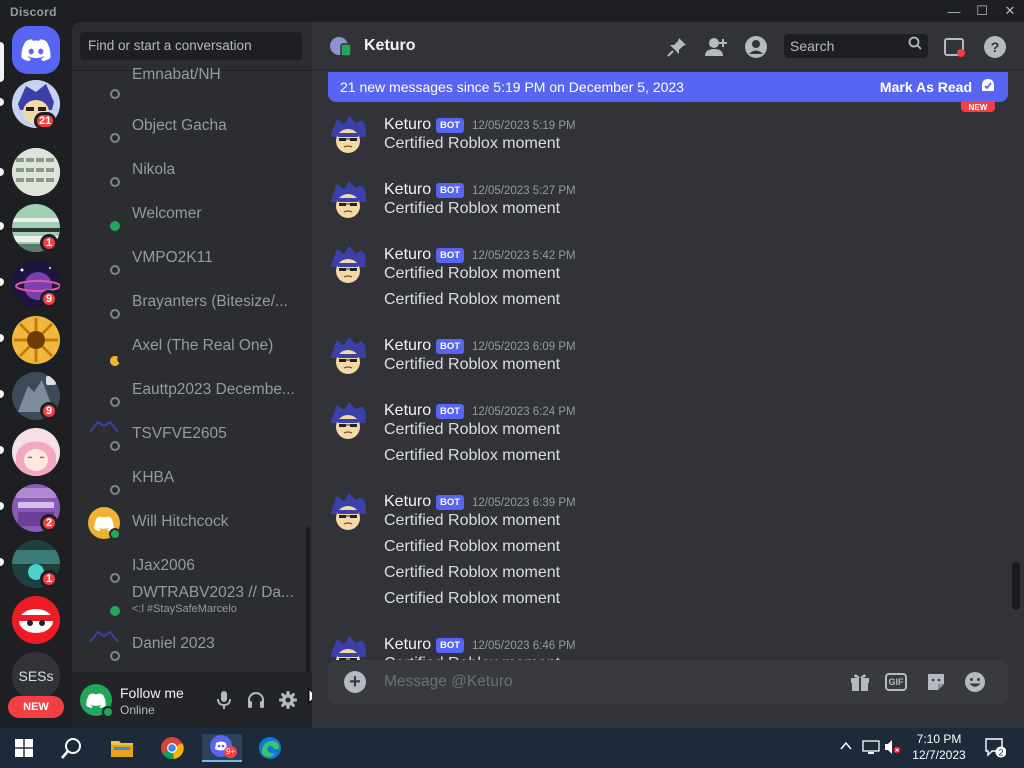  Describe the element at coordinates (939, 747) in the screenshot. I see `system-clock: 7:10 PM 12/7/2023` at that location.